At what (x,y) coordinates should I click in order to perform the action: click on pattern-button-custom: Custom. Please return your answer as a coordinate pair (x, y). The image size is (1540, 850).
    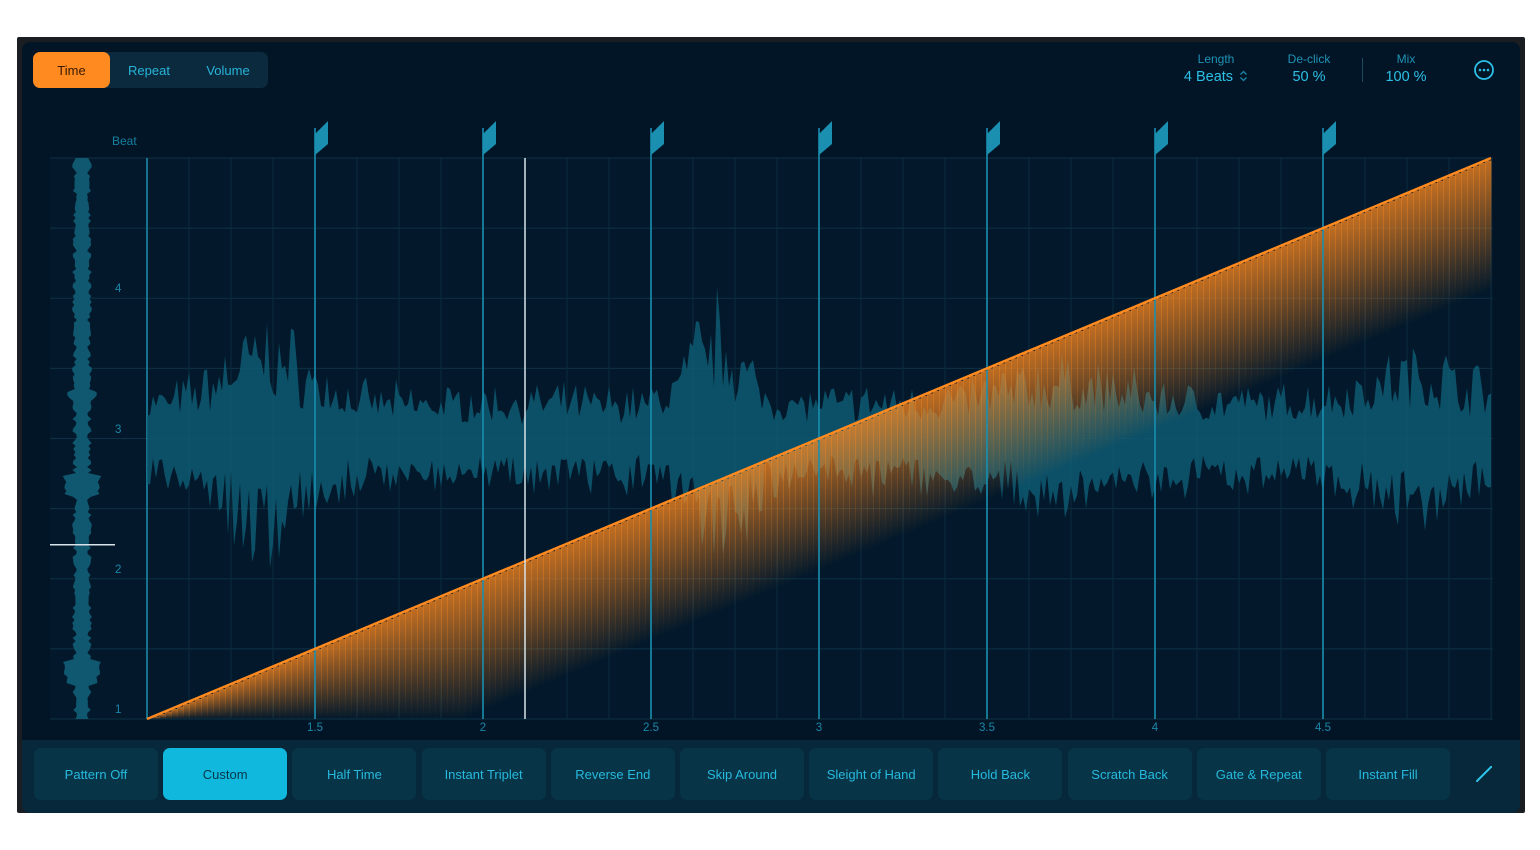
    Looking at the image, I should click on (225, 774).